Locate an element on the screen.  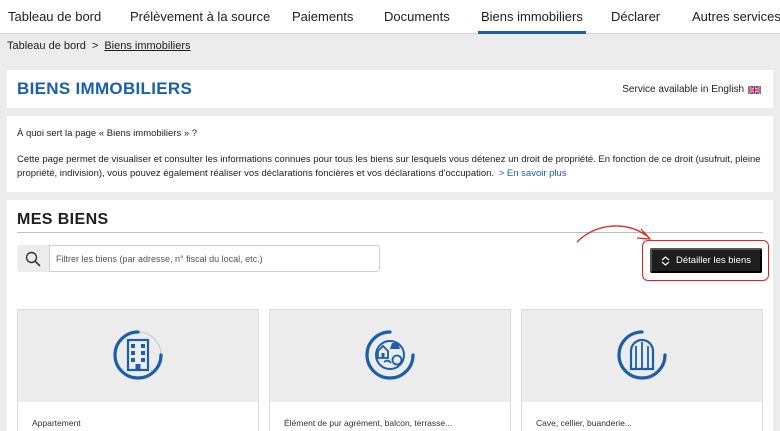
breadcrumb-current: Biens immobiliers is located at coordinates (147, 46).